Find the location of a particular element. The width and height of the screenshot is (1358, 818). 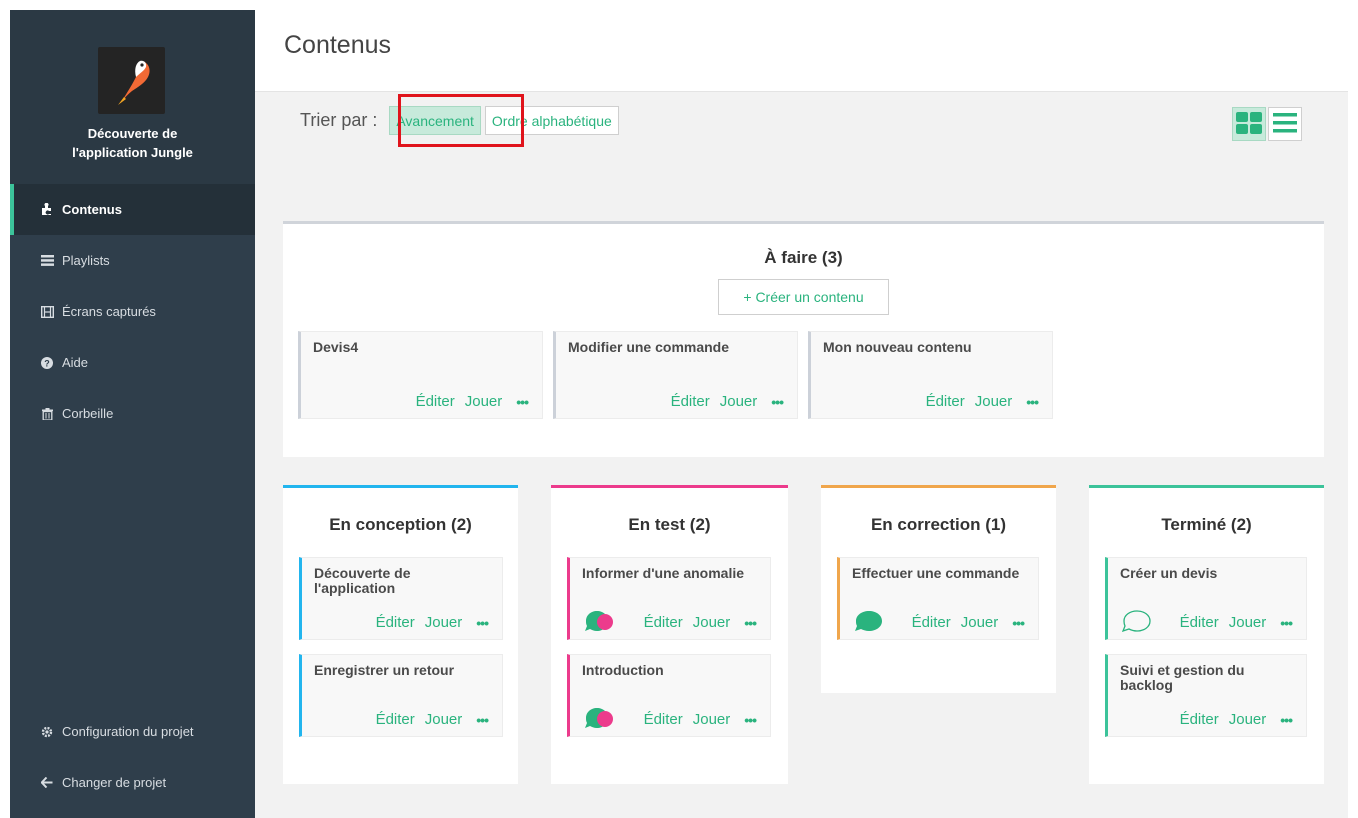

card-title: Introduction is located at coordinates (623, 670).